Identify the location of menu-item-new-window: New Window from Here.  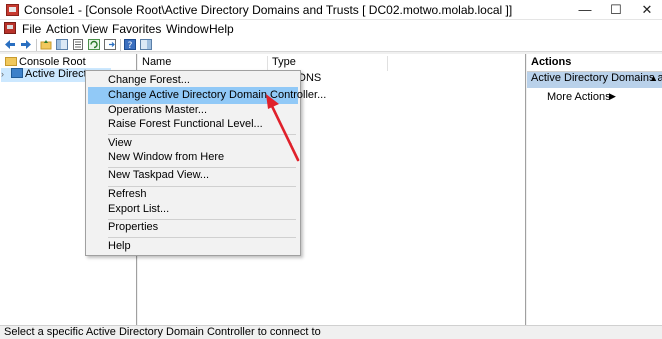
(193, 157).